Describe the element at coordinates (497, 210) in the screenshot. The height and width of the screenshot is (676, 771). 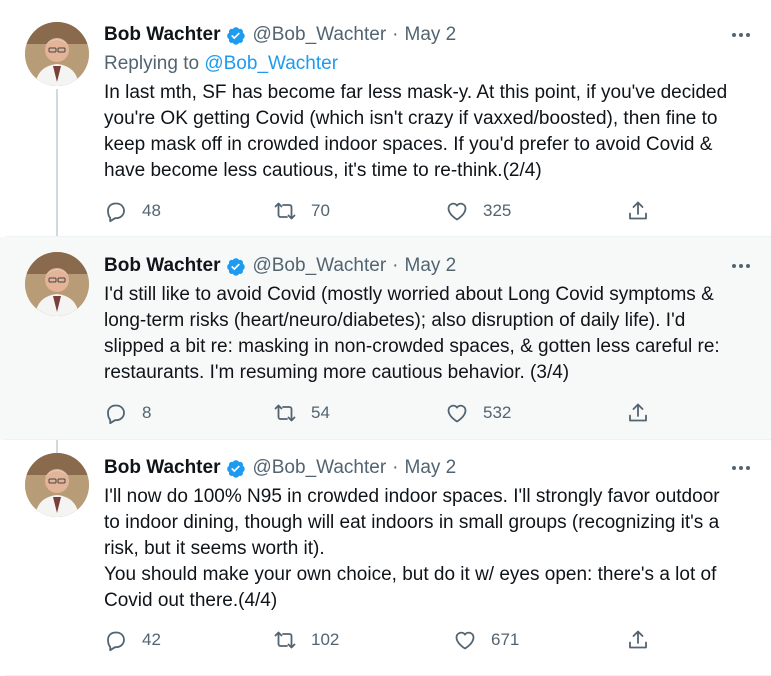
I see `like-count: 325` at that location.